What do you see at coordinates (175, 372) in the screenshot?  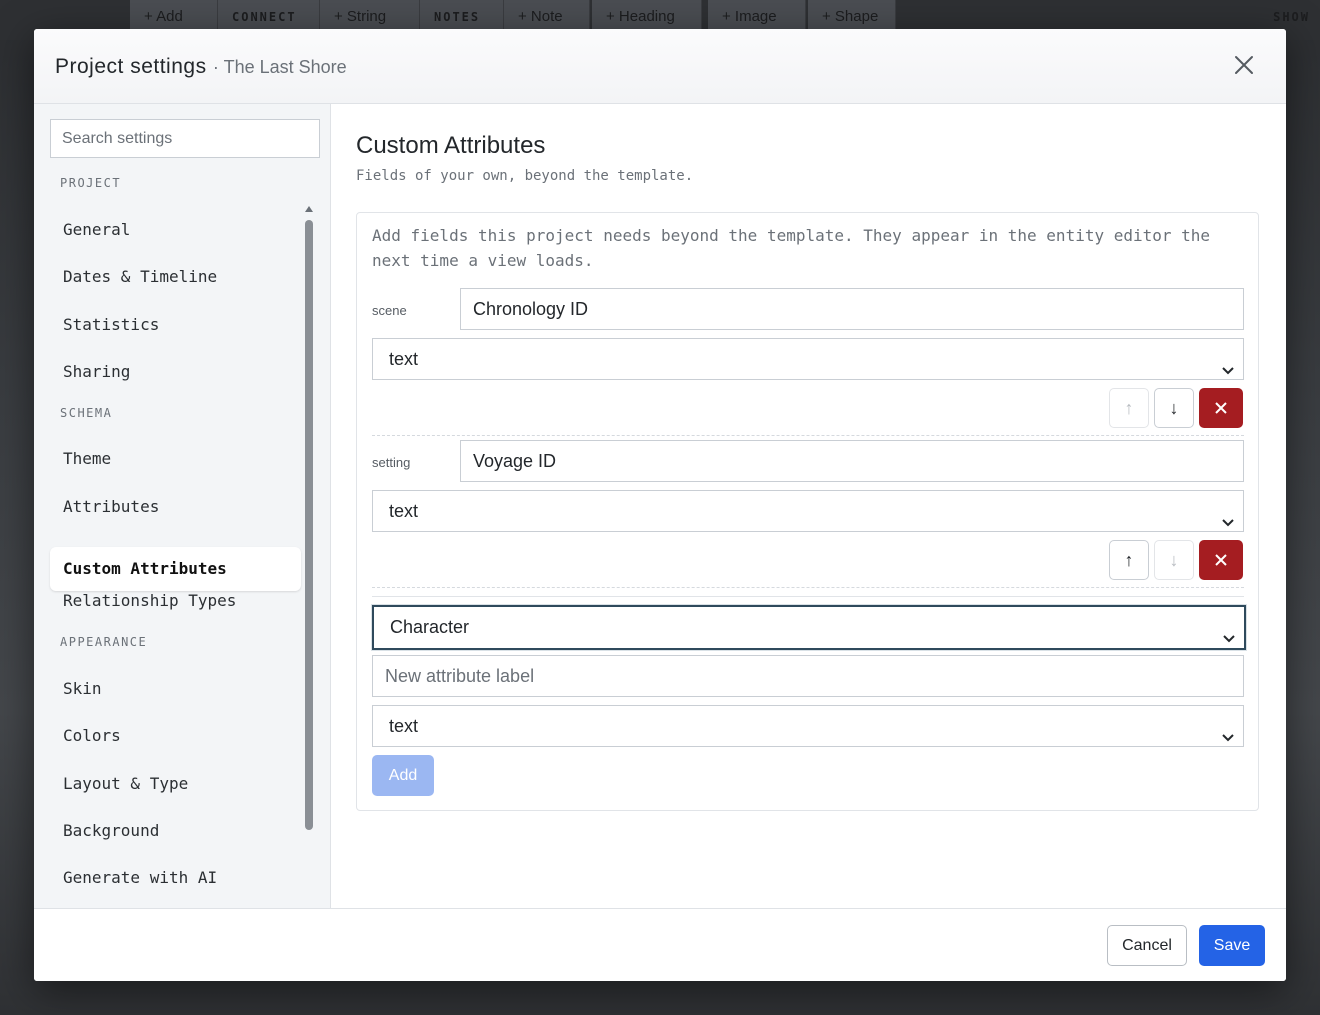 I see `sidebar-item-sharing: Sharing` at bounding box center [175, 372].